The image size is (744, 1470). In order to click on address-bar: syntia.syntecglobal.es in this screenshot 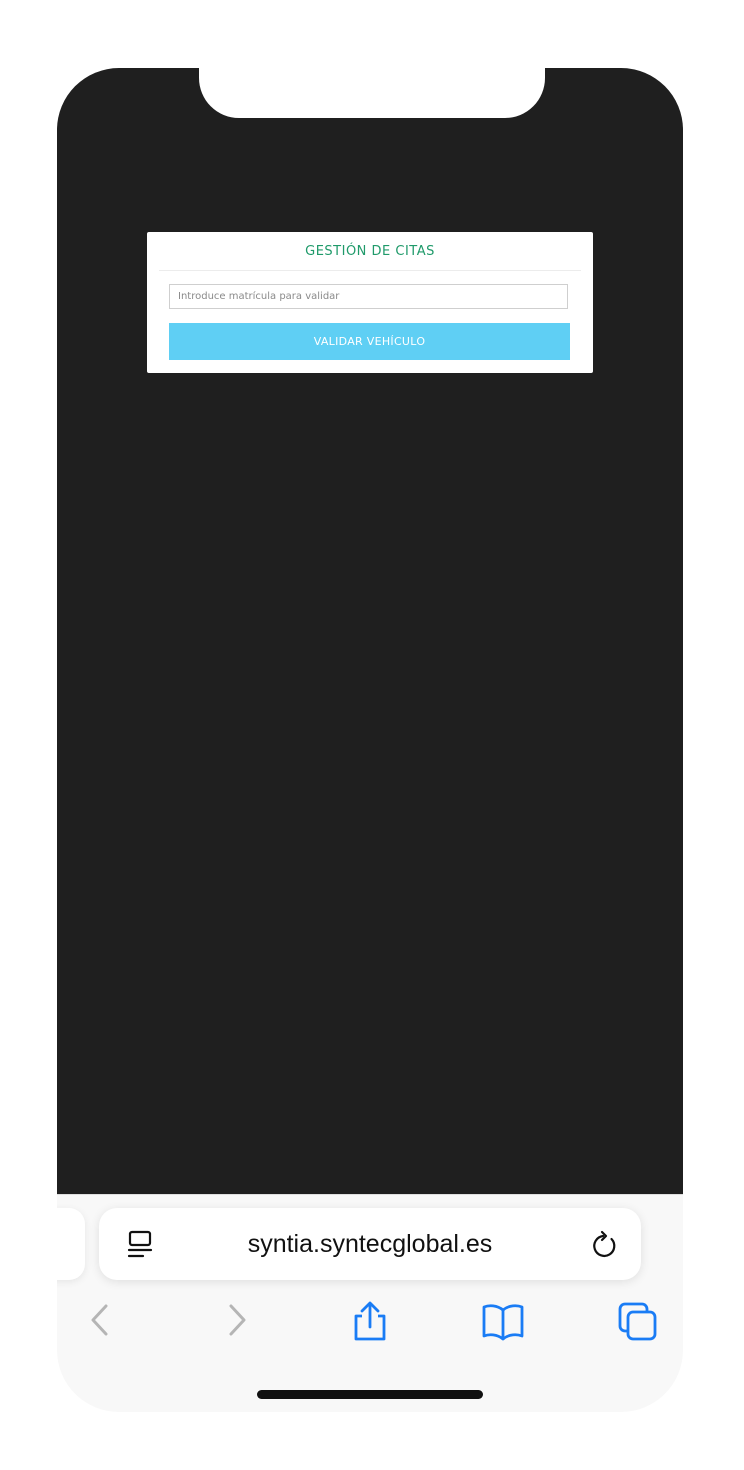, I will do `click(370, 1244)`.